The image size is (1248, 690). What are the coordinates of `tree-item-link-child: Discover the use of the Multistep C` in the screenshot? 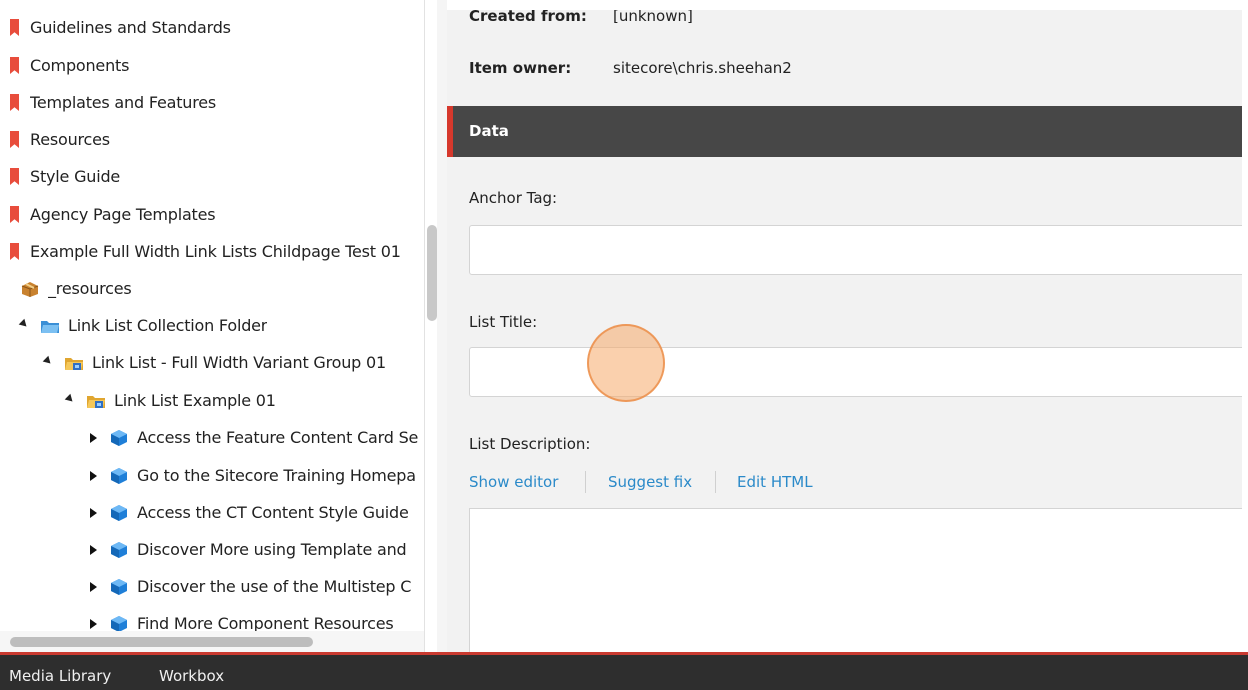 It's located at (257, 586).